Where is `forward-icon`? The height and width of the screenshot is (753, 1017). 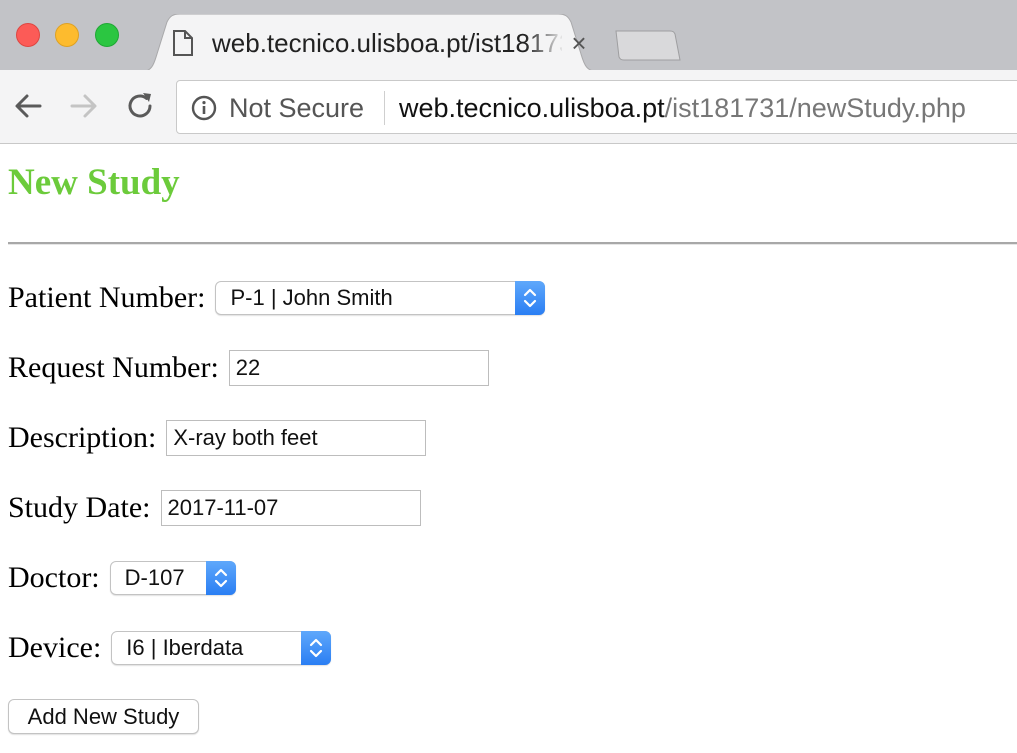 forward-icon is located at coordinates (84, 106).